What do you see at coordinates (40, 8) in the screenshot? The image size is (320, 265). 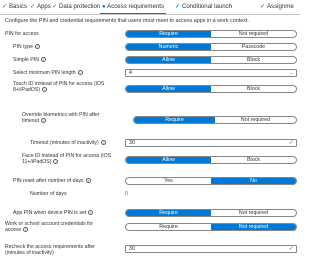 I see `tab-apps: ✓ Apps` at bounding box center [40, 8].